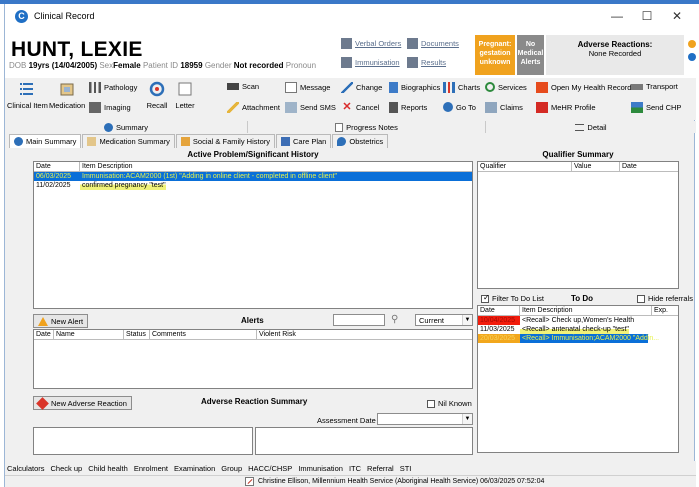 The image size is (699, 487). I want to click on attachment-button: Attachment, so click(253, 107).